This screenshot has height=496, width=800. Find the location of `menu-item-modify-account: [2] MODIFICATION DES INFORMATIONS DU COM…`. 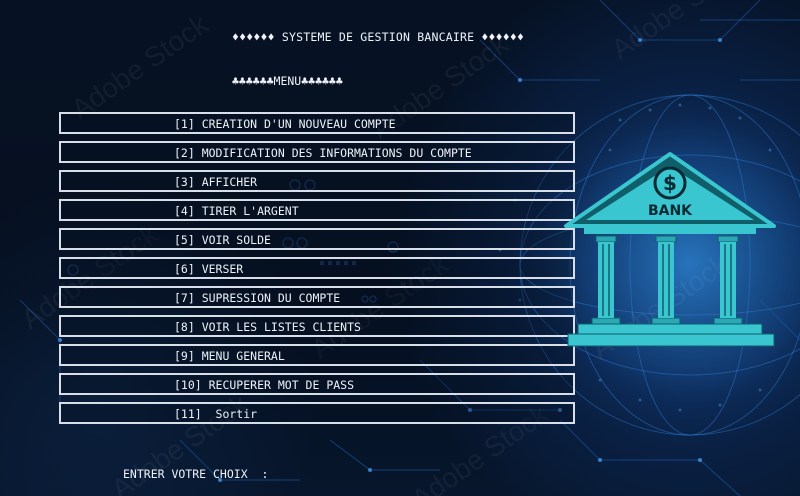

menu-item-modify-account: [2] MODIFICATION DES INFORMATIONS DU COM… is located at coordinates (317, 152).